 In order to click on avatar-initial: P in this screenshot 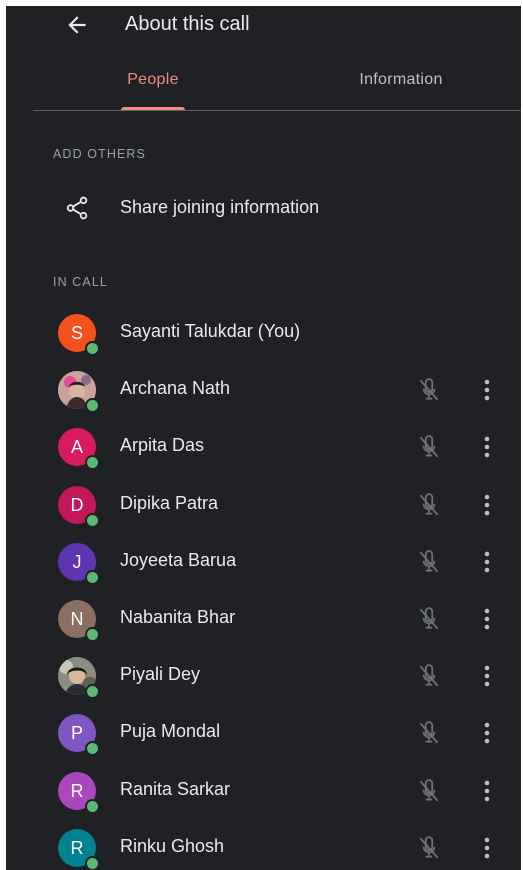, I will do `click(76, 733)`.